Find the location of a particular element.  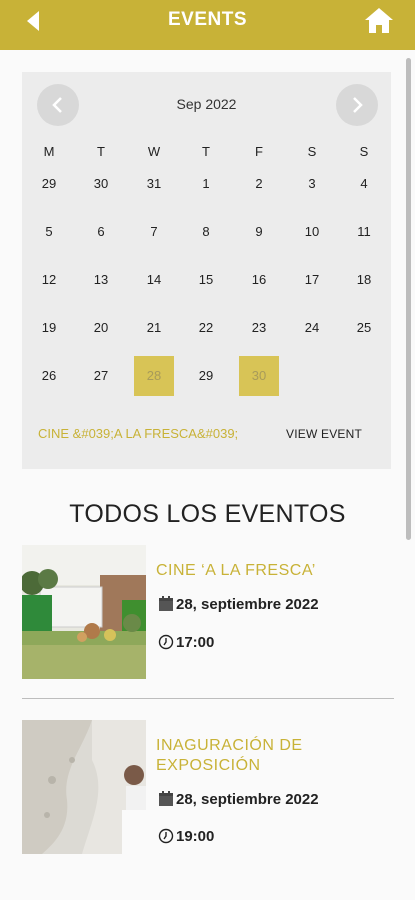

event-time-text: 19:00 is located at coordinates (195, 836).